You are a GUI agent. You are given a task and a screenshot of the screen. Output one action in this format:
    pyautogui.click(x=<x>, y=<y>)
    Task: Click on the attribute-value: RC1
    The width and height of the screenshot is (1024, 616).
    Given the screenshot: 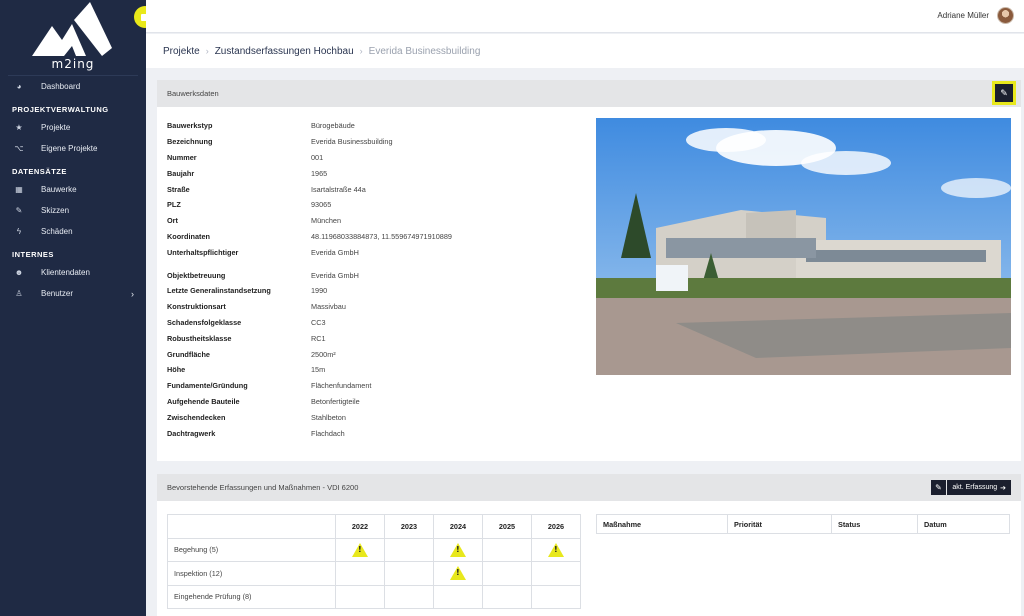 What is the action you would take?
    pyautogui.click(x=318, y=338)
    